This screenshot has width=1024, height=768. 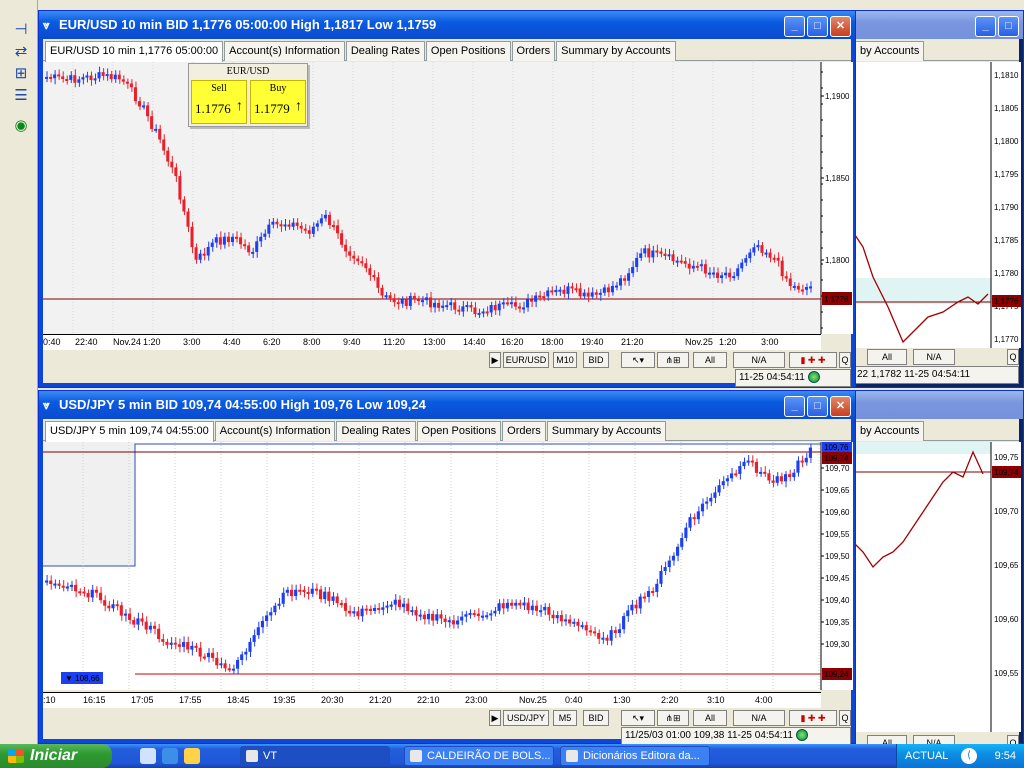 What do you see at coordinates (565, 718) in the screenshot?
I see `period-button: M5` at bounding box center [565, 718].